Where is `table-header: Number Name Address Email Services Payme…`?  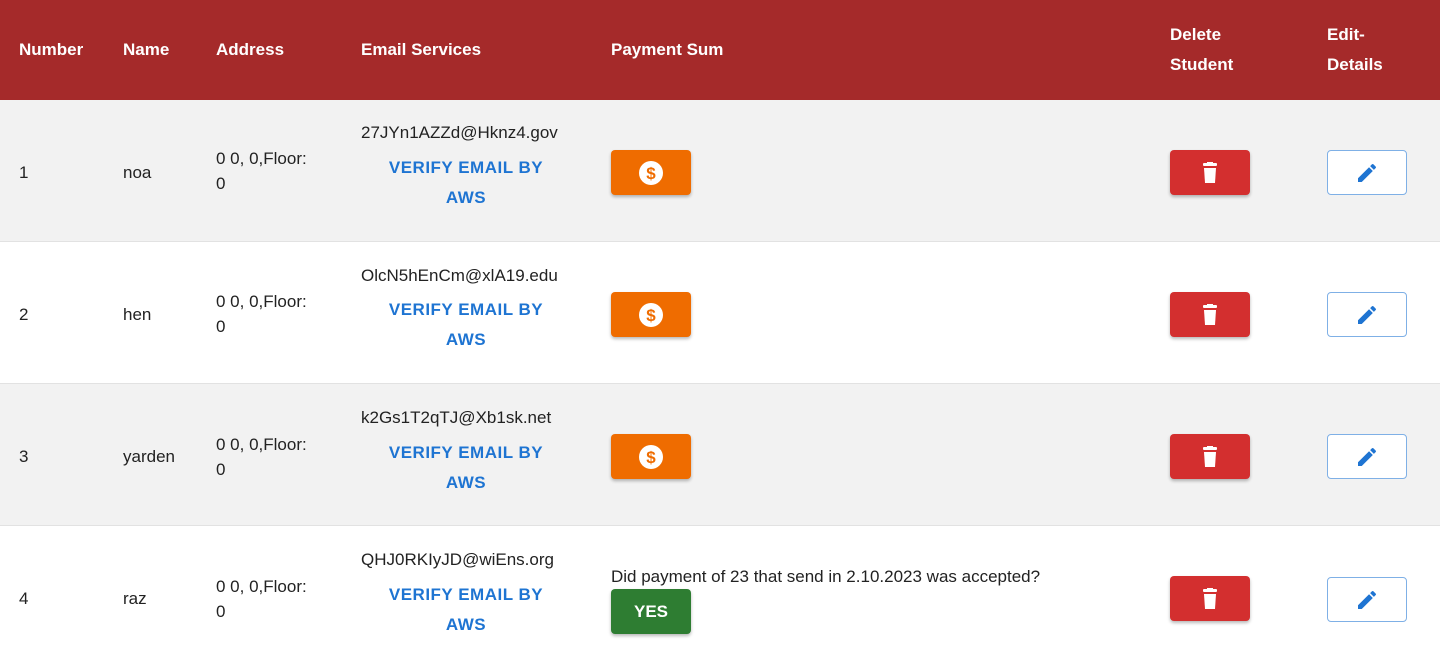 table-header: Number Name Address Email Services Payme… is located at coordinates (720, 50).